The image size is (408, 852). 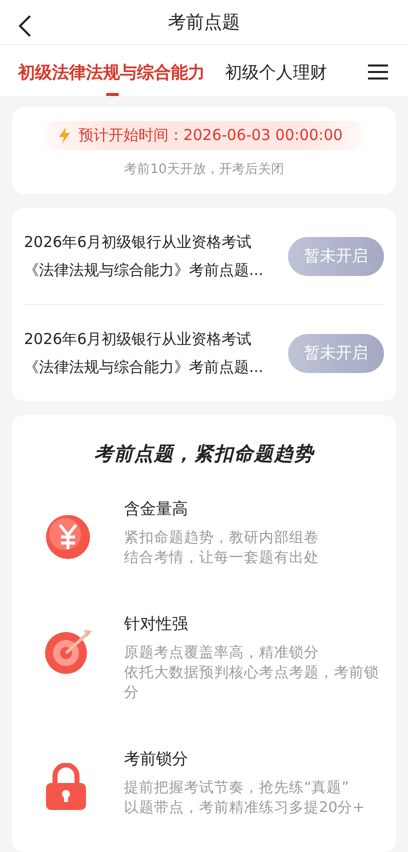 I want to click on tab: 初级法律法规与综合能力, so click(x=111, y=78).